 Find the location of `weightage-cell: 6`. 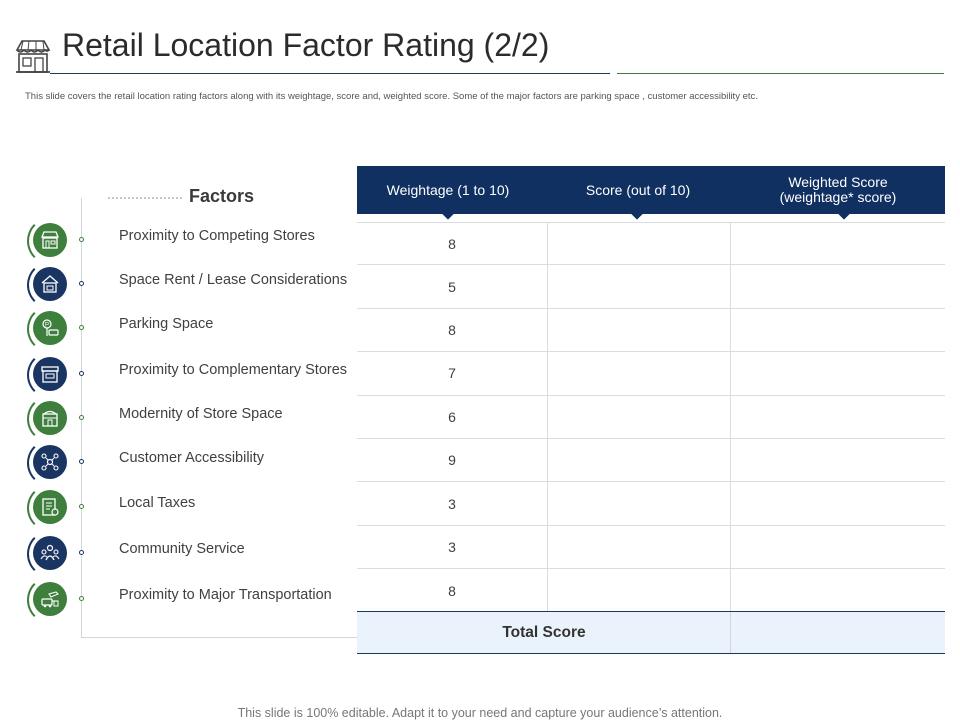

weightage-cell: 6 is located at coordinates (452, 416).